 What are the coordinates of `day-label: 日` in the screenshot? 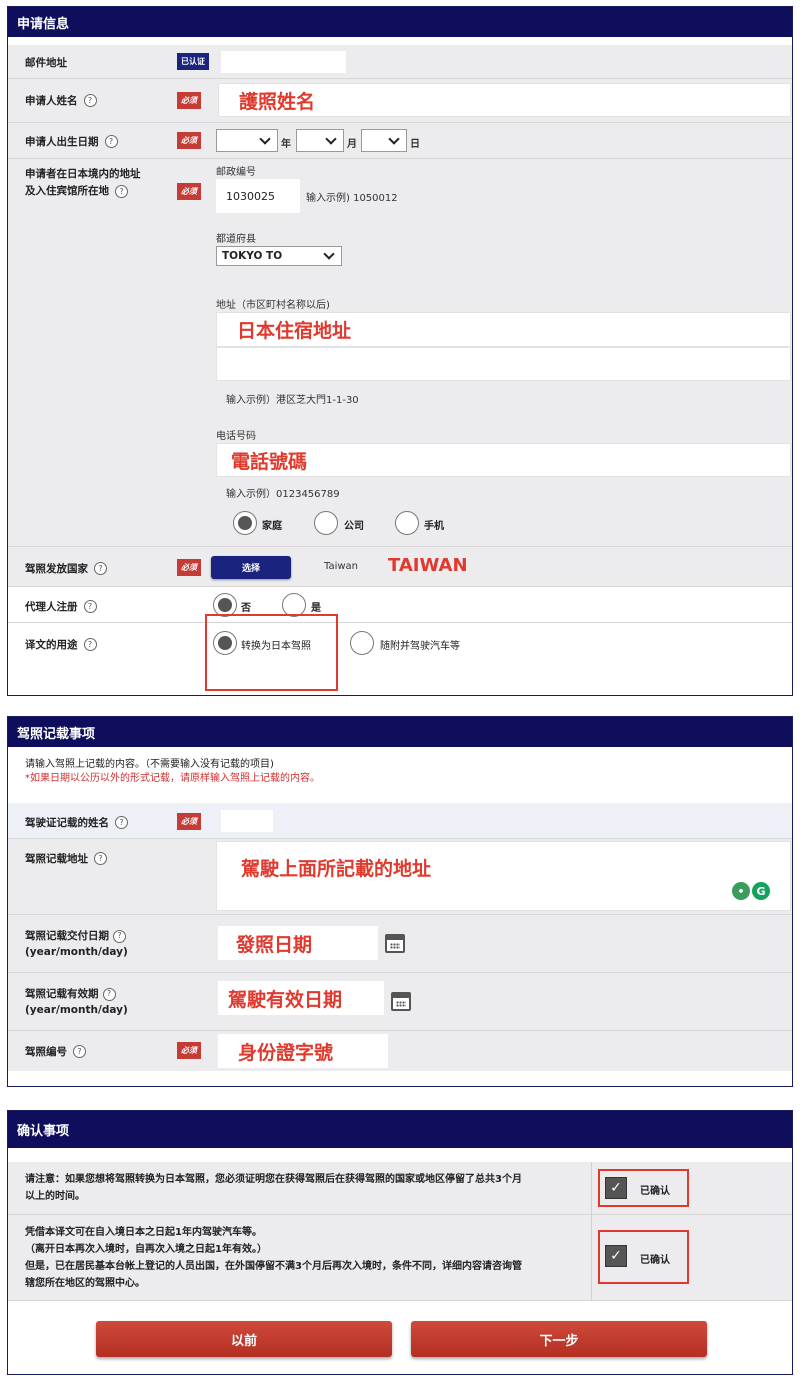 It's located at (415, 144).